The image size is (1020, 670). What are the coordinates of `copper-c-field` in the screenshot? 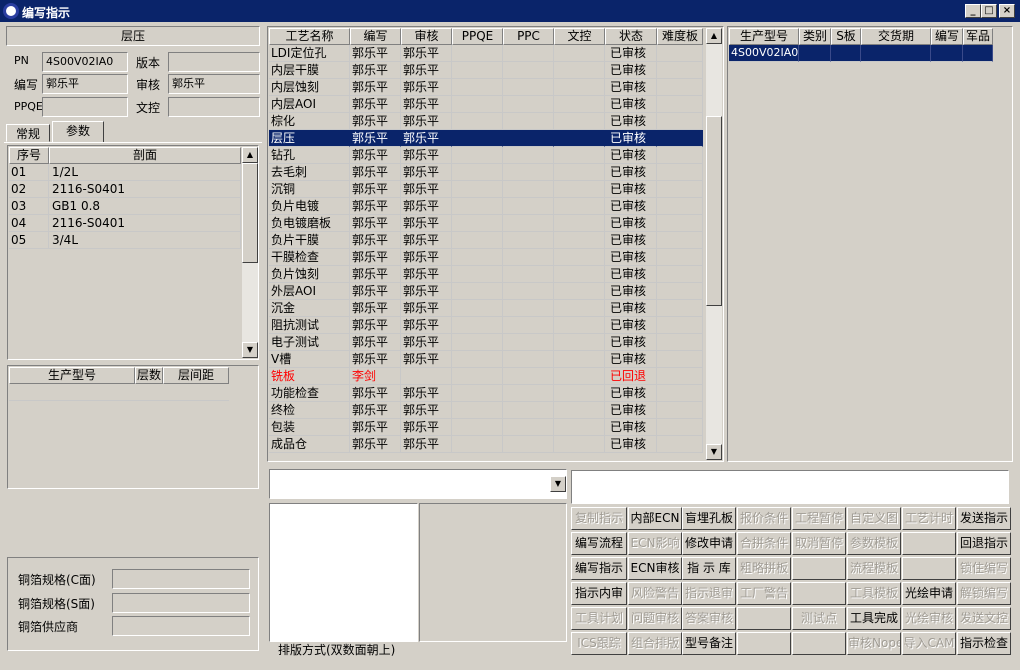 It's located at (181, 579).